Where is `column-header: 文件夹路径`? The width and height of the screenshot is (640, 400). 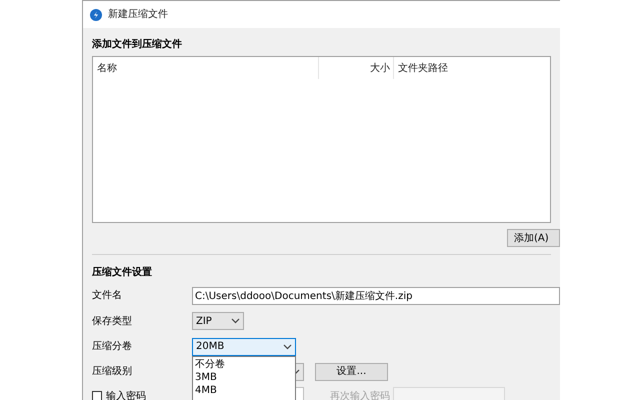
column-header: 文件夹路径 is located at coordinates (421, 68).